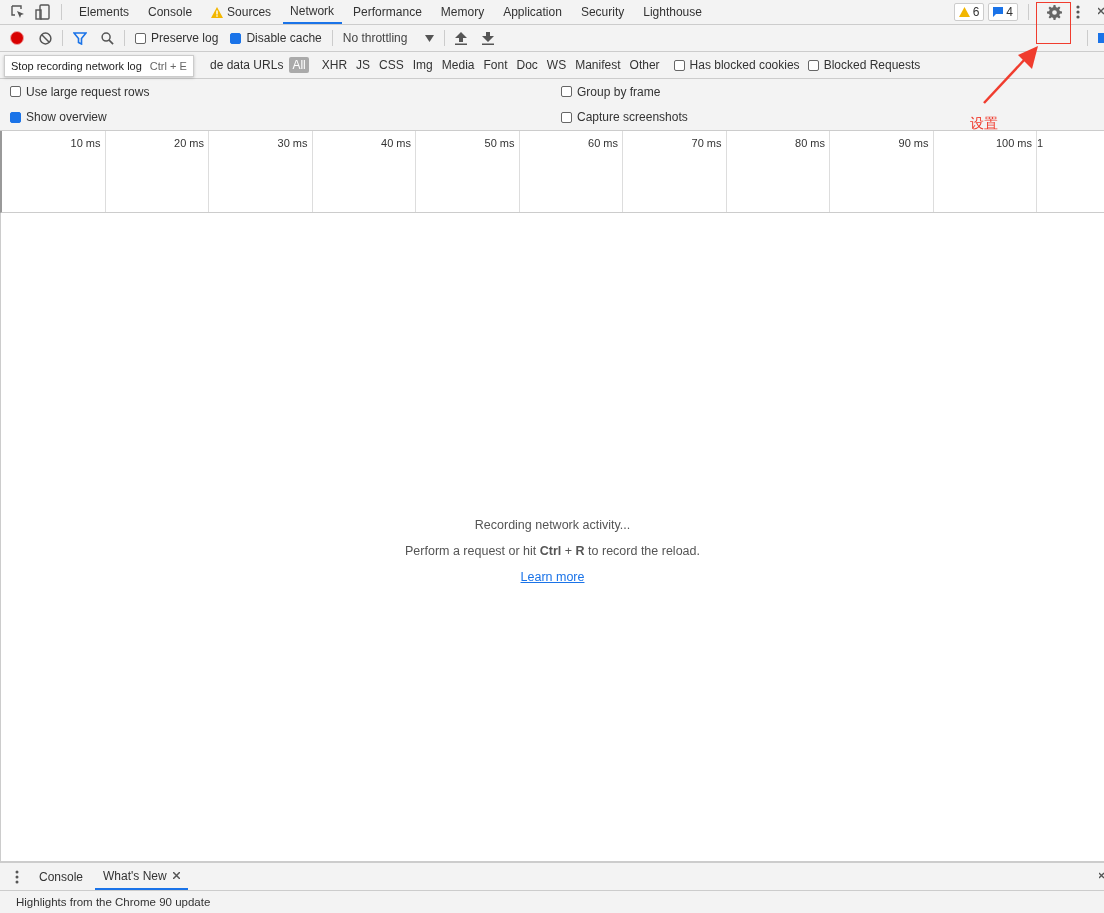 The width and height of the screenshot is (1104, 913). I want to click on type-filter: Other, so click(644, 65).